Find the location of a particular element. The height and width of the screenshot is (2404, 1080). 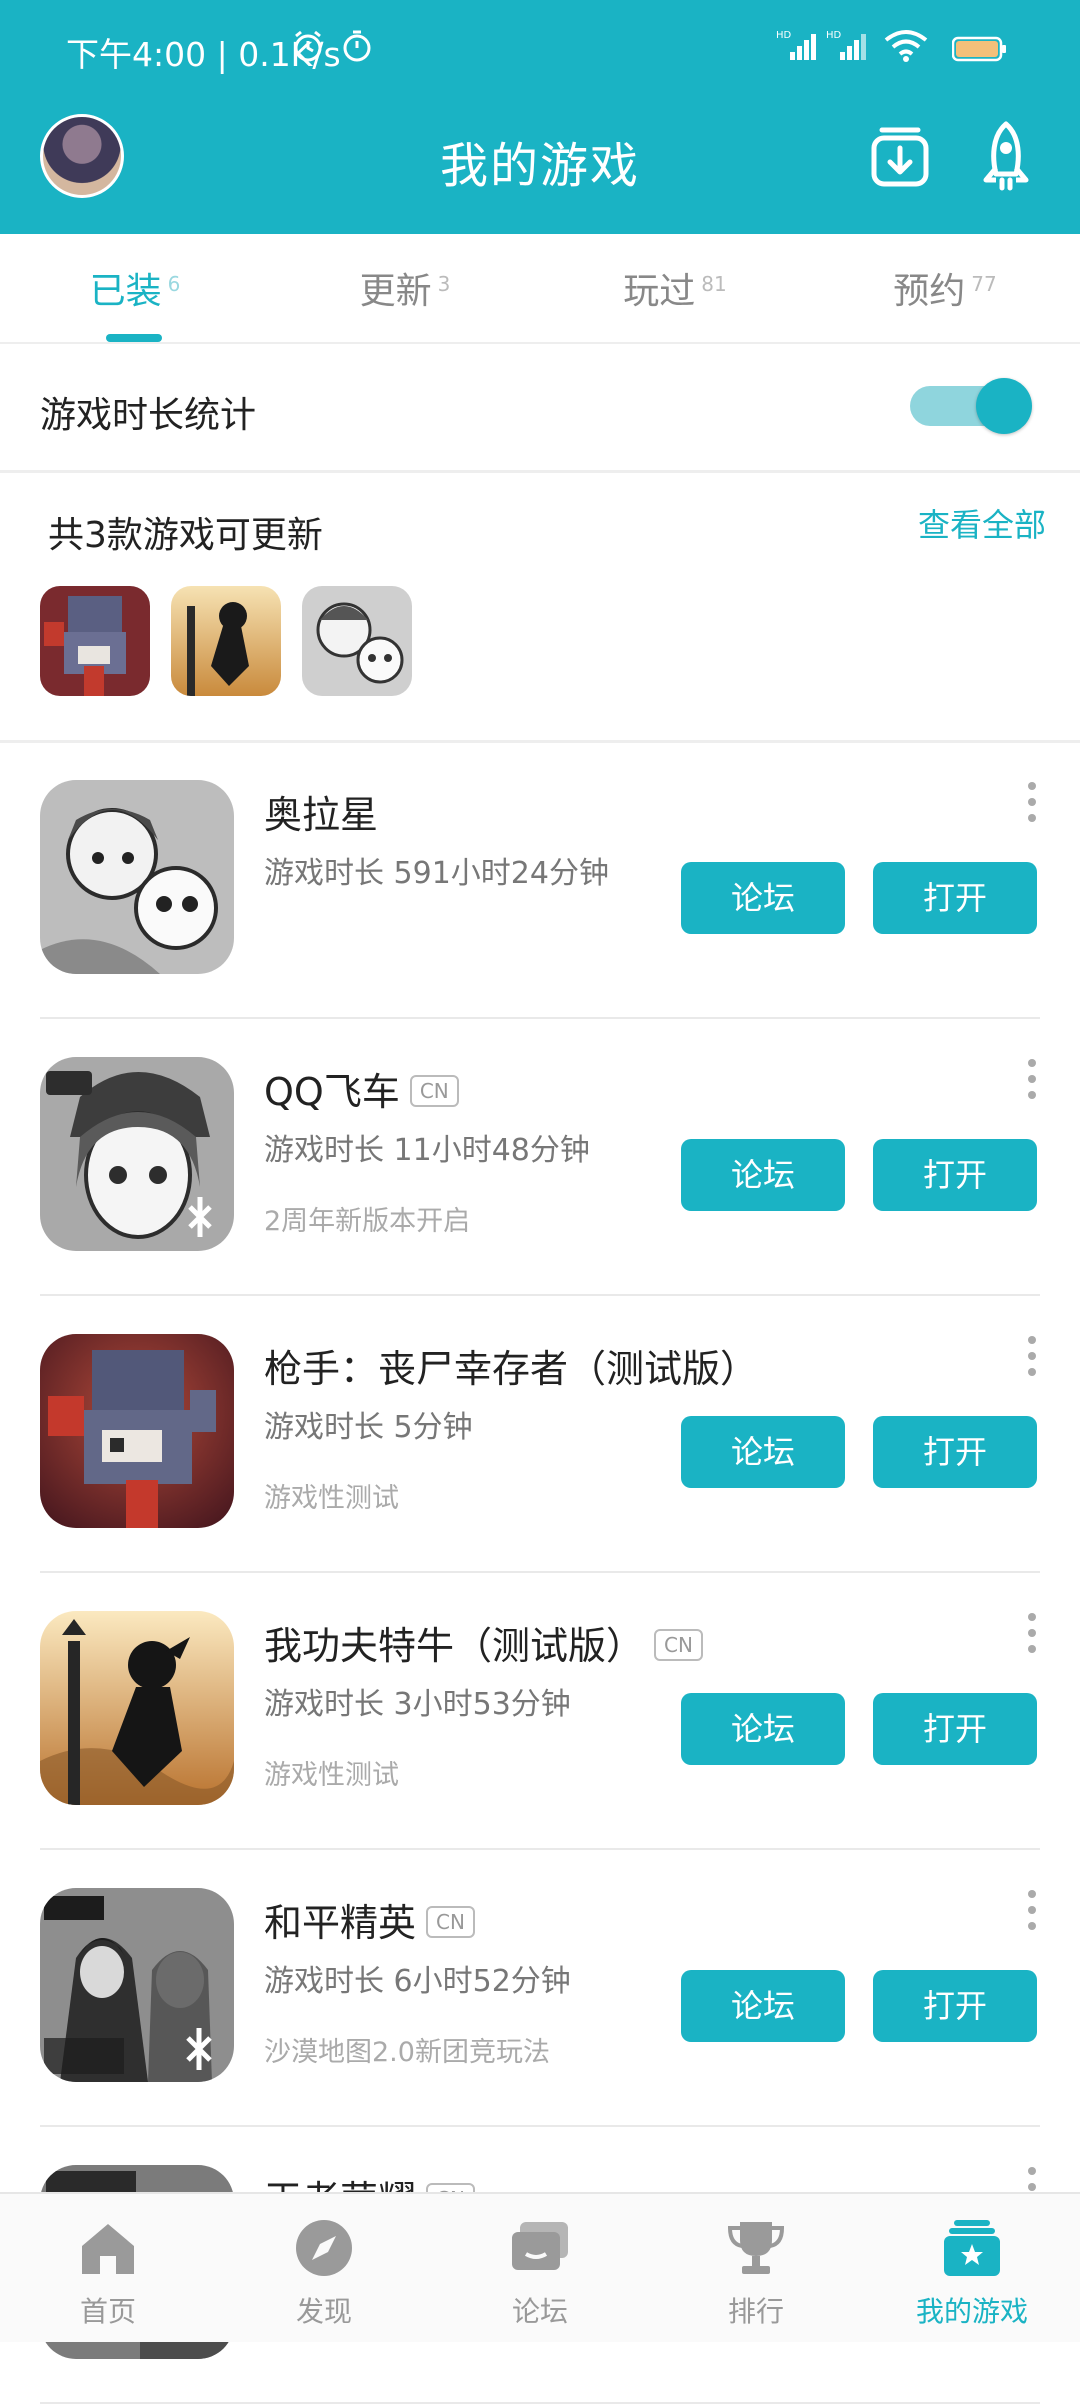

game-title: QQ飞车 CN is located at coordinates (361, 1088).